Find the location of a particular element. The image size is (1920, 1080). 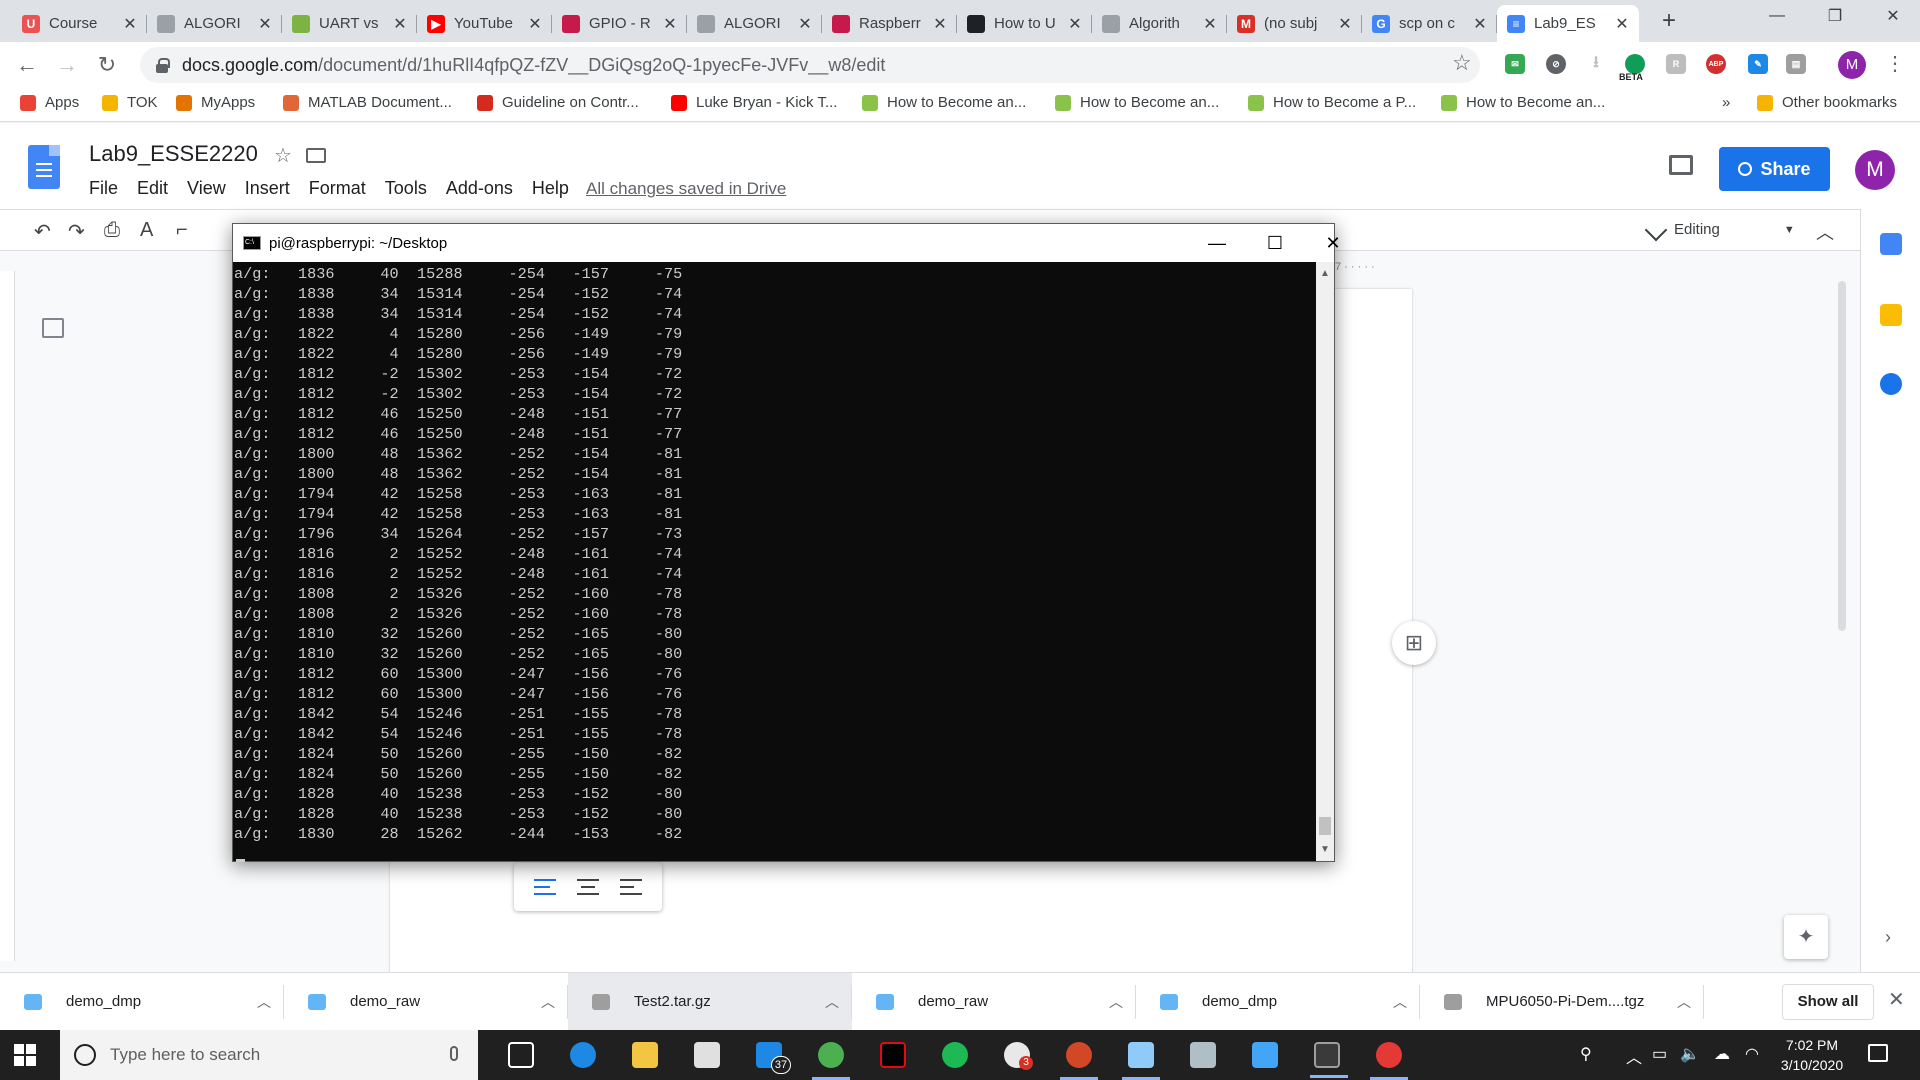

volume-icon: 🔈 is located at coordinates (1690, 1054).